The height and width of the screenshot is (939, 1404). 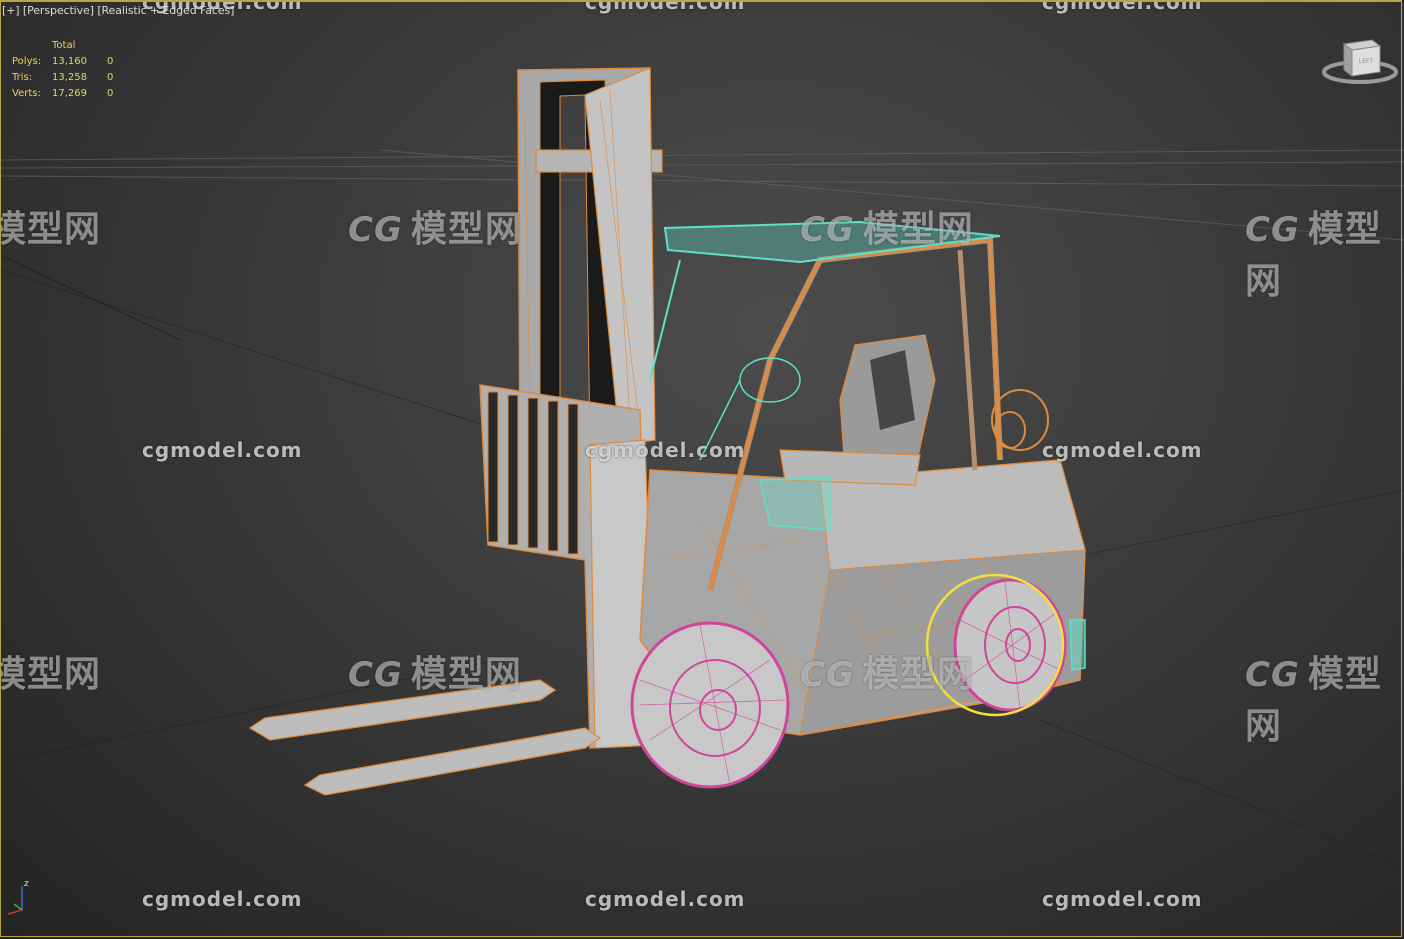 I want to click on viewport-menu-plus: [+], so click(x=11, y=10).